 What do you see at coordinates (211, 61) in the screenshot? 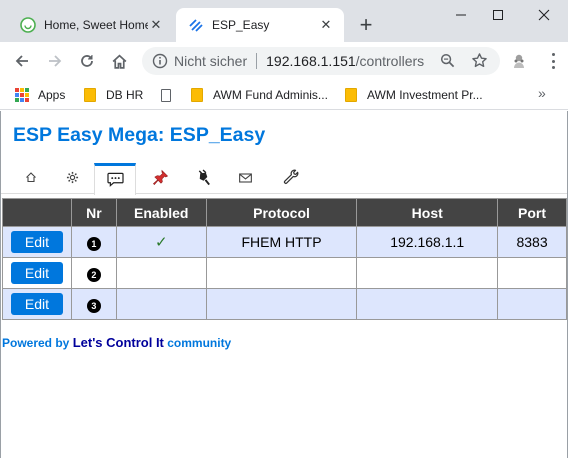
I see `security-status: Nicht sicher` at bounding box center [211, 61].